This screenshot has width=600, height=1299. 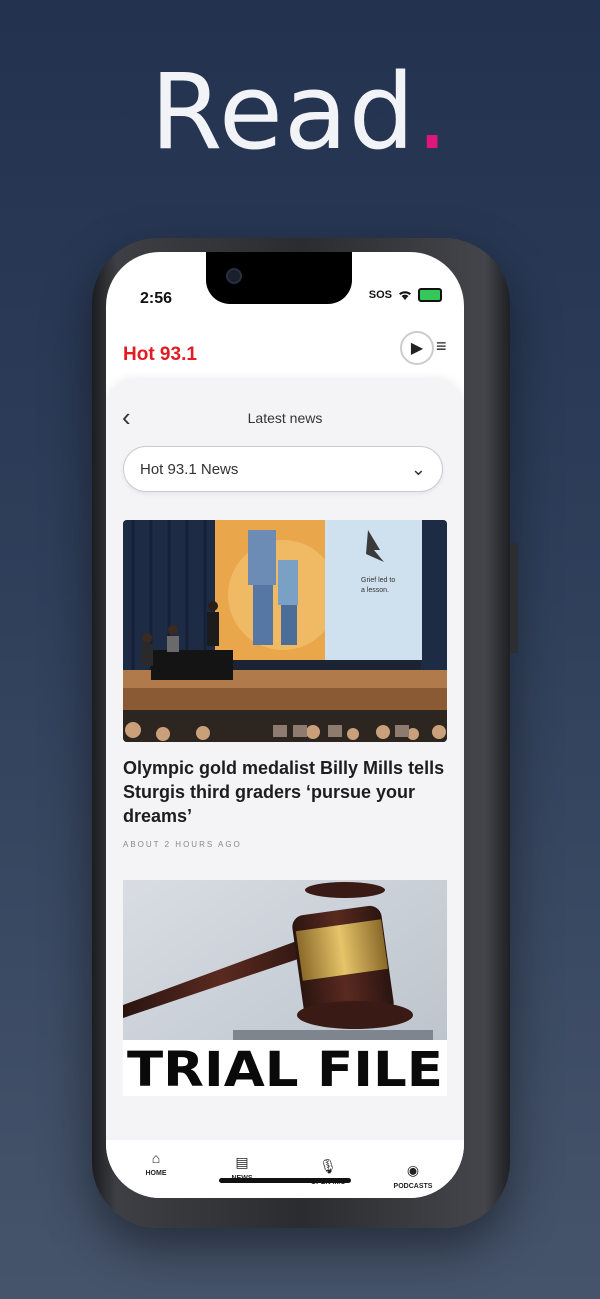 What do you see at coordinates (283, 469) in the screenshot?
I see `news-source-dropdown: Hot 93.1 News ⌄` at bounding box center [283, 469].